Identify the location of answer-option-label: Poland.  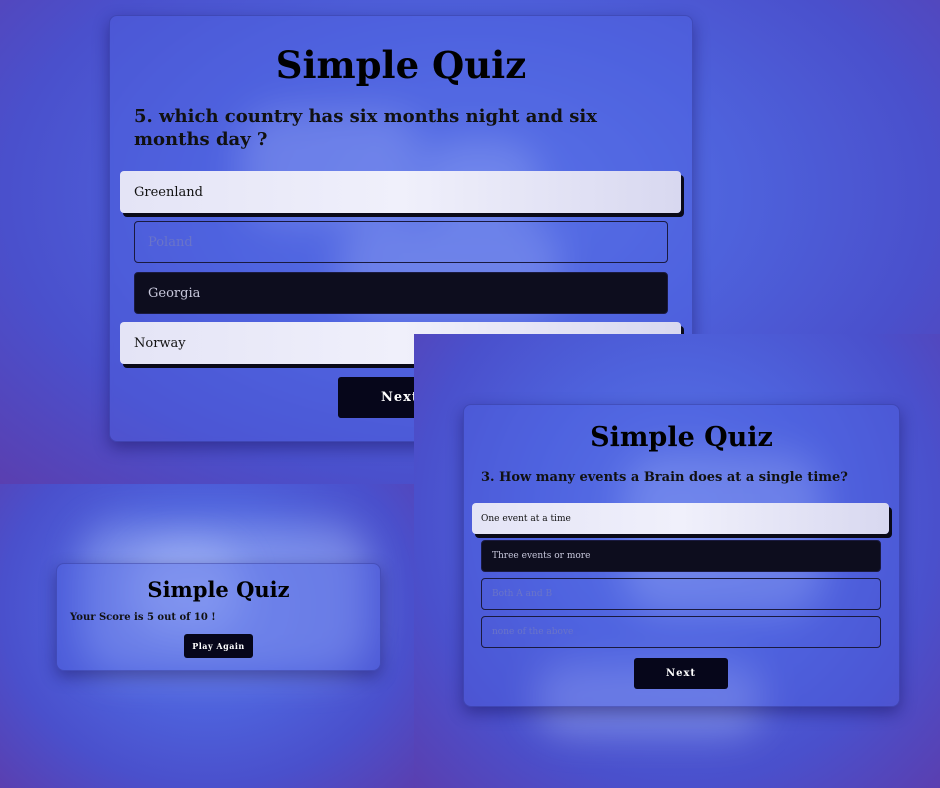
(170, 242).